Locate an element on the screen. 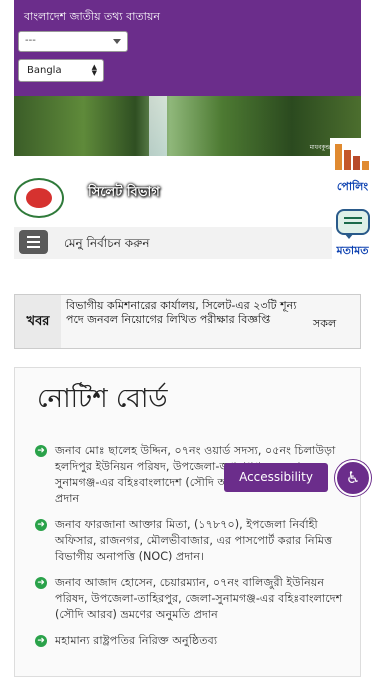 This screenshot has width=375, height=677. waterfall-graphic is located at coordinates (158, 126).